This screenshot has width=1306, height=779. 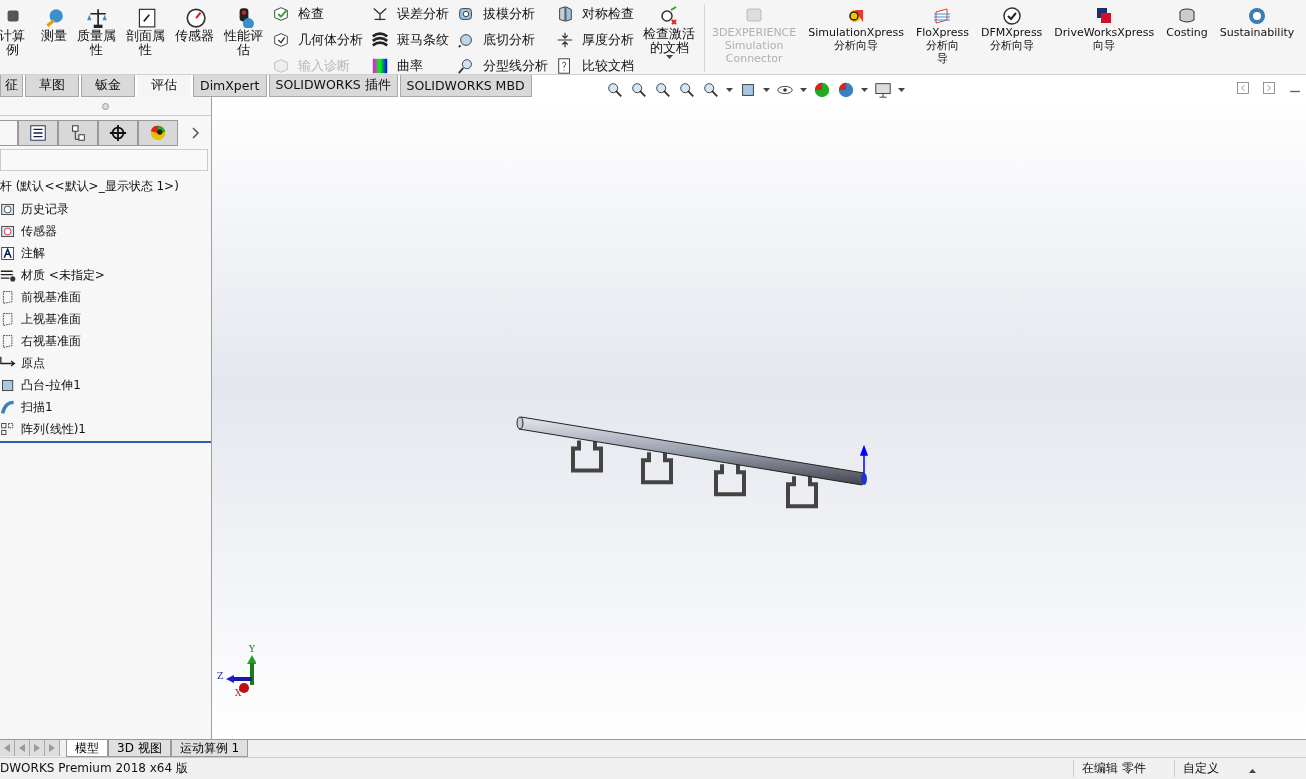 What do you see at coordinates (595, 66) in the screenshot?
I see `ribbon-button: 比较文档` at bounding box center [595, 66].